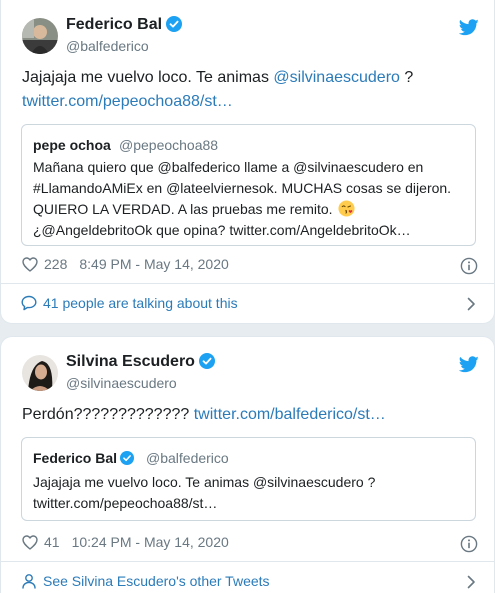 Image resolution: width=495 pixels, height=593 pixels. I want to click on other-tweets-link: See Silvina Escudero's other Tweets, so click(145, 581).